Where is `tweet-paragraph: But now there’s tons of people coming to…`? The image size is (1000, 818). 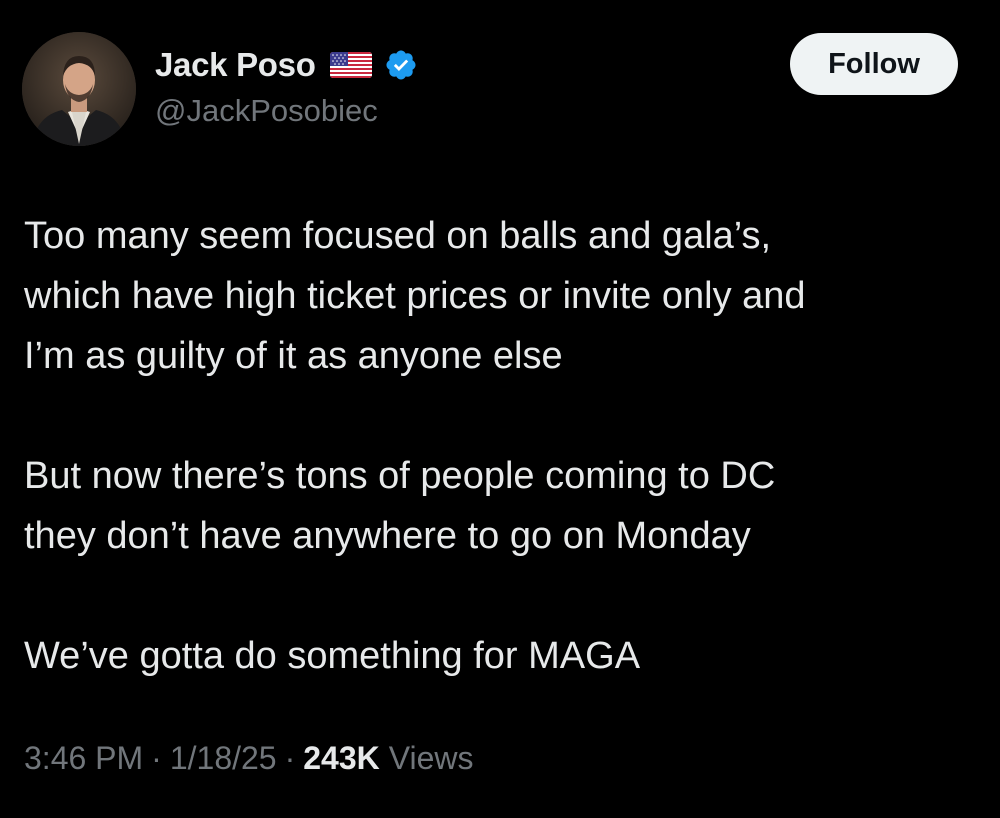 tweet-paragraph: But now there’s tons of people coming to… is located at coordinates (504, 506).